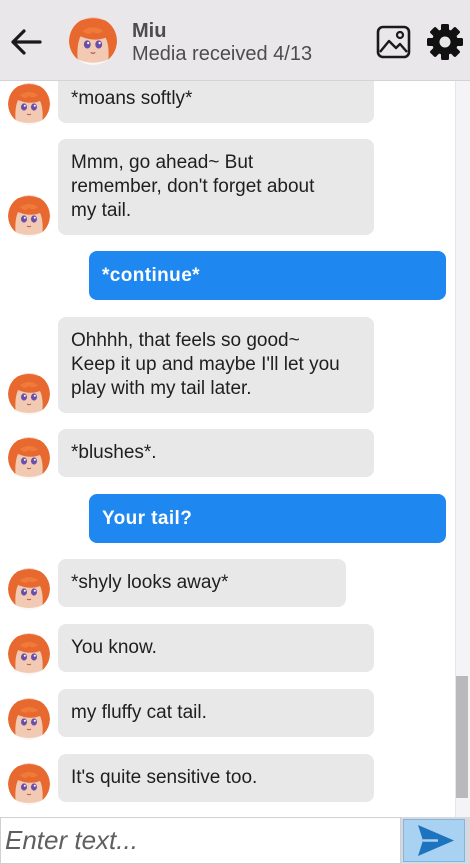 This screenshot has height=864, width=470. What do you see at coordinates (216, 453) in the screenshot?
I see `bot-message: *blushes*.` at bounding box center [216, 453].